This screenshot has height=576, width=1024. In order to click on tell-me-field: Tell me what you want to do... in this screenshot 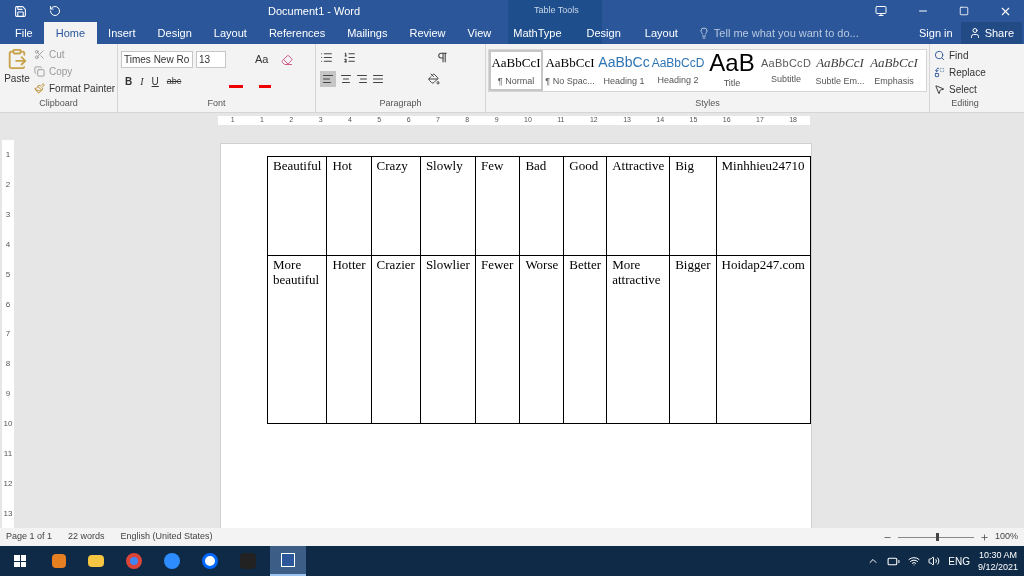, I will do `click(778, 33)`.